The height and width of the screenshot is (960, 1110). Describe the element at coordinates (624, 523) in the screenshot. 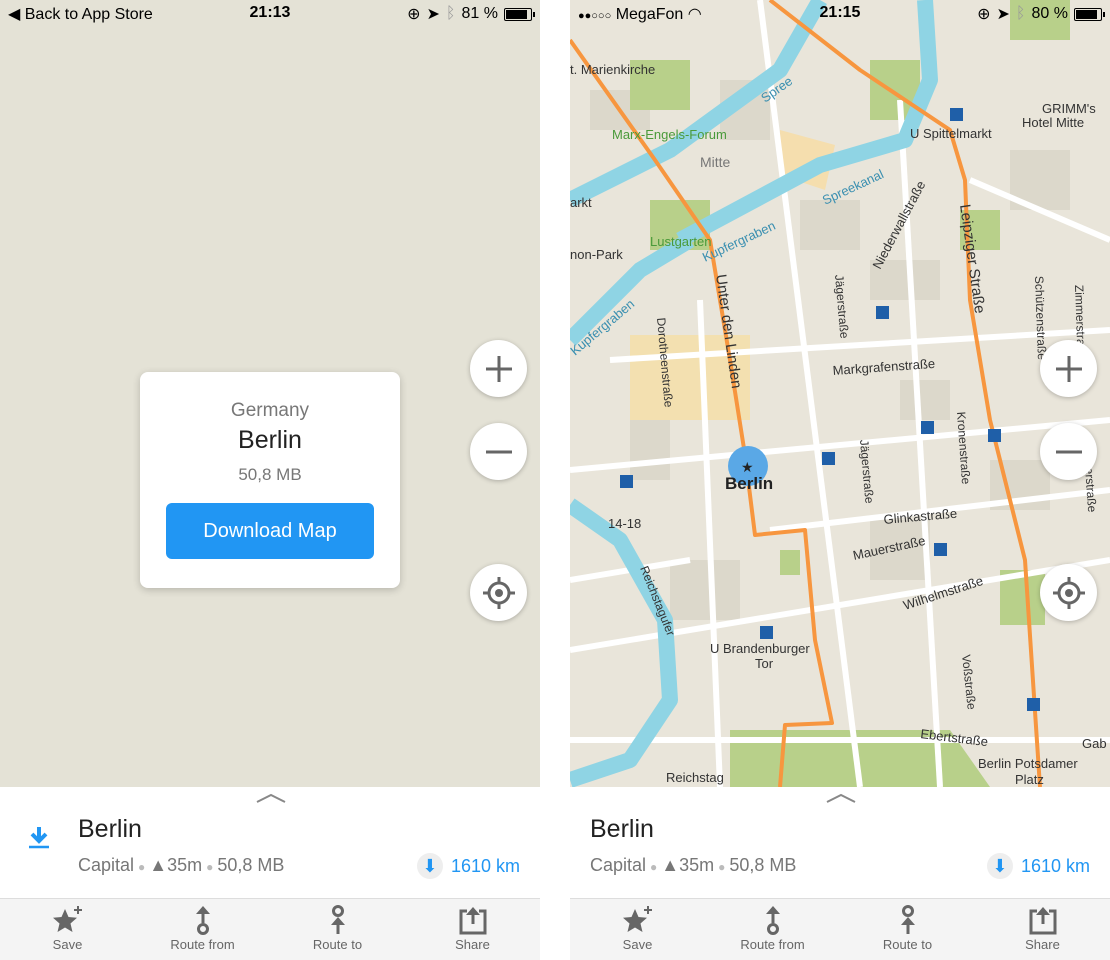

I see `map-label: 14-18` at that location.